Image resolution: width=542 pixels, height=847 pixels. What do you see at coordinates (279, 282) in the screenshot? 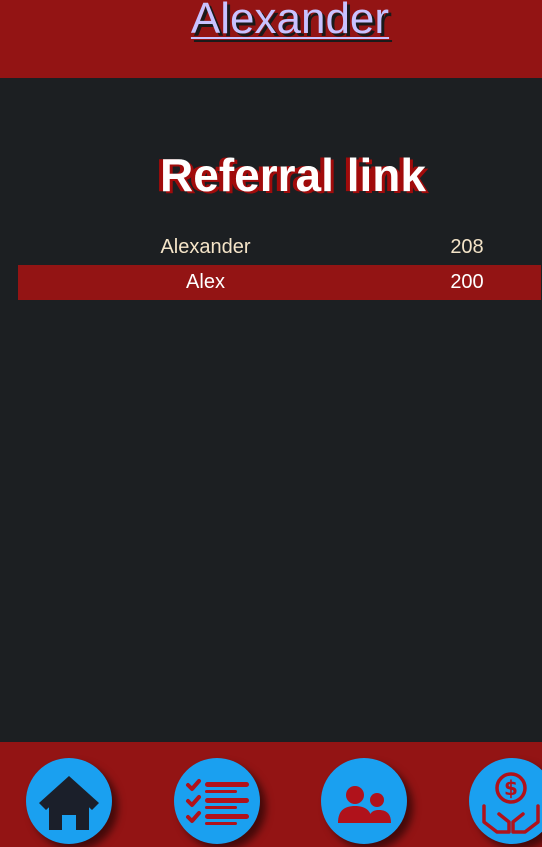
I see `table-row: Alex 200` at bounding box center [279, 282].